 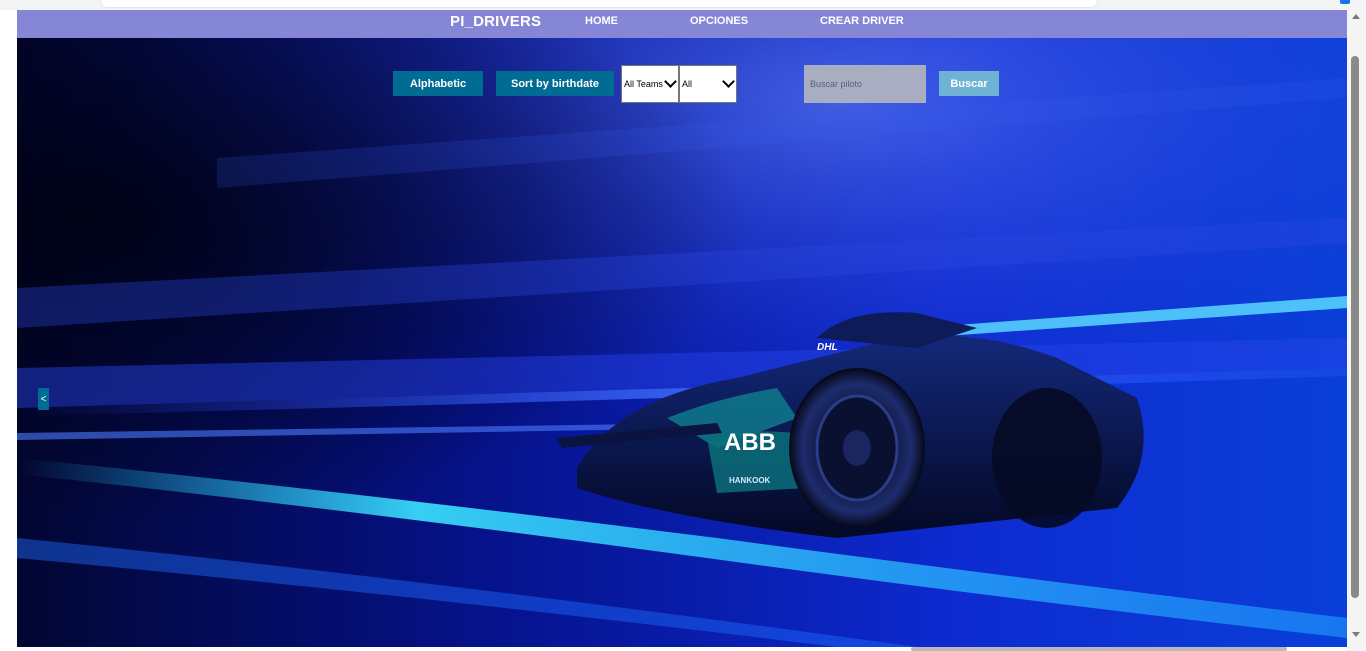 I want to click on sort-birthdate-button: Sort by birthdate, so click(x=555, y=83).